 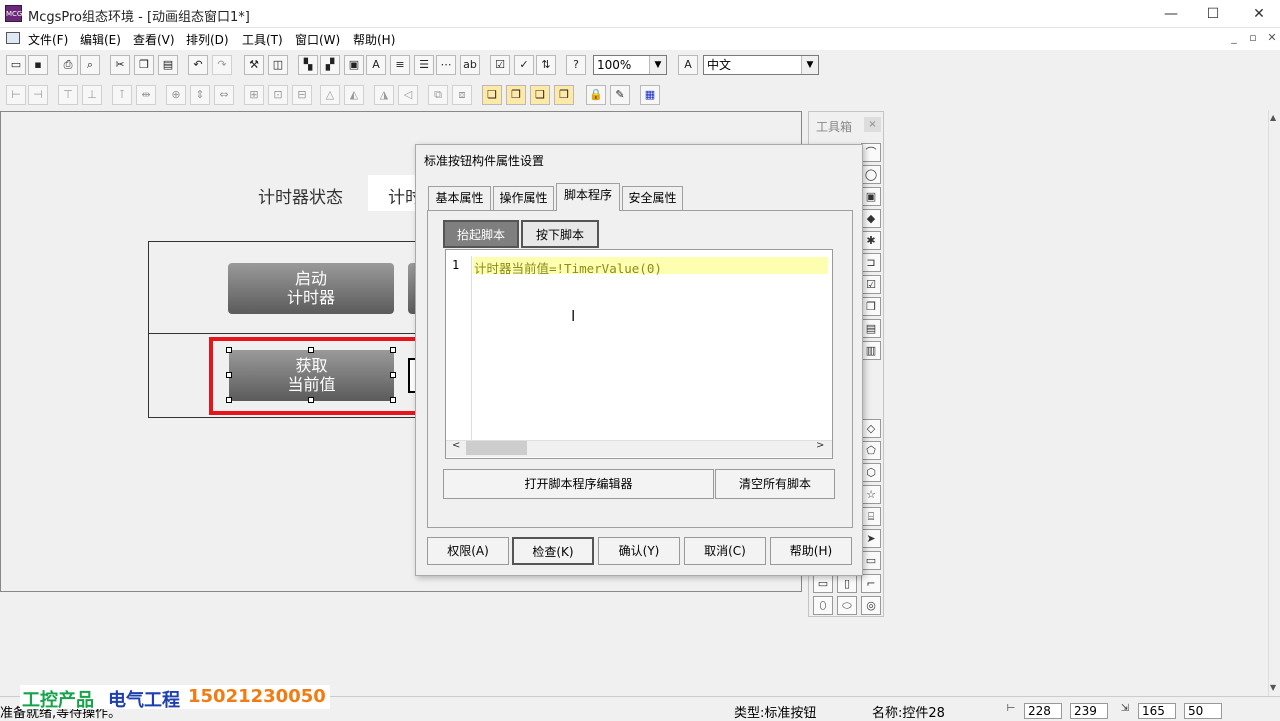 What do you see at coordinates (775, 484) in the screenshot?
I see `clear-all-scripts-button: 清空所有脚本` at bounding box center [775, 484].